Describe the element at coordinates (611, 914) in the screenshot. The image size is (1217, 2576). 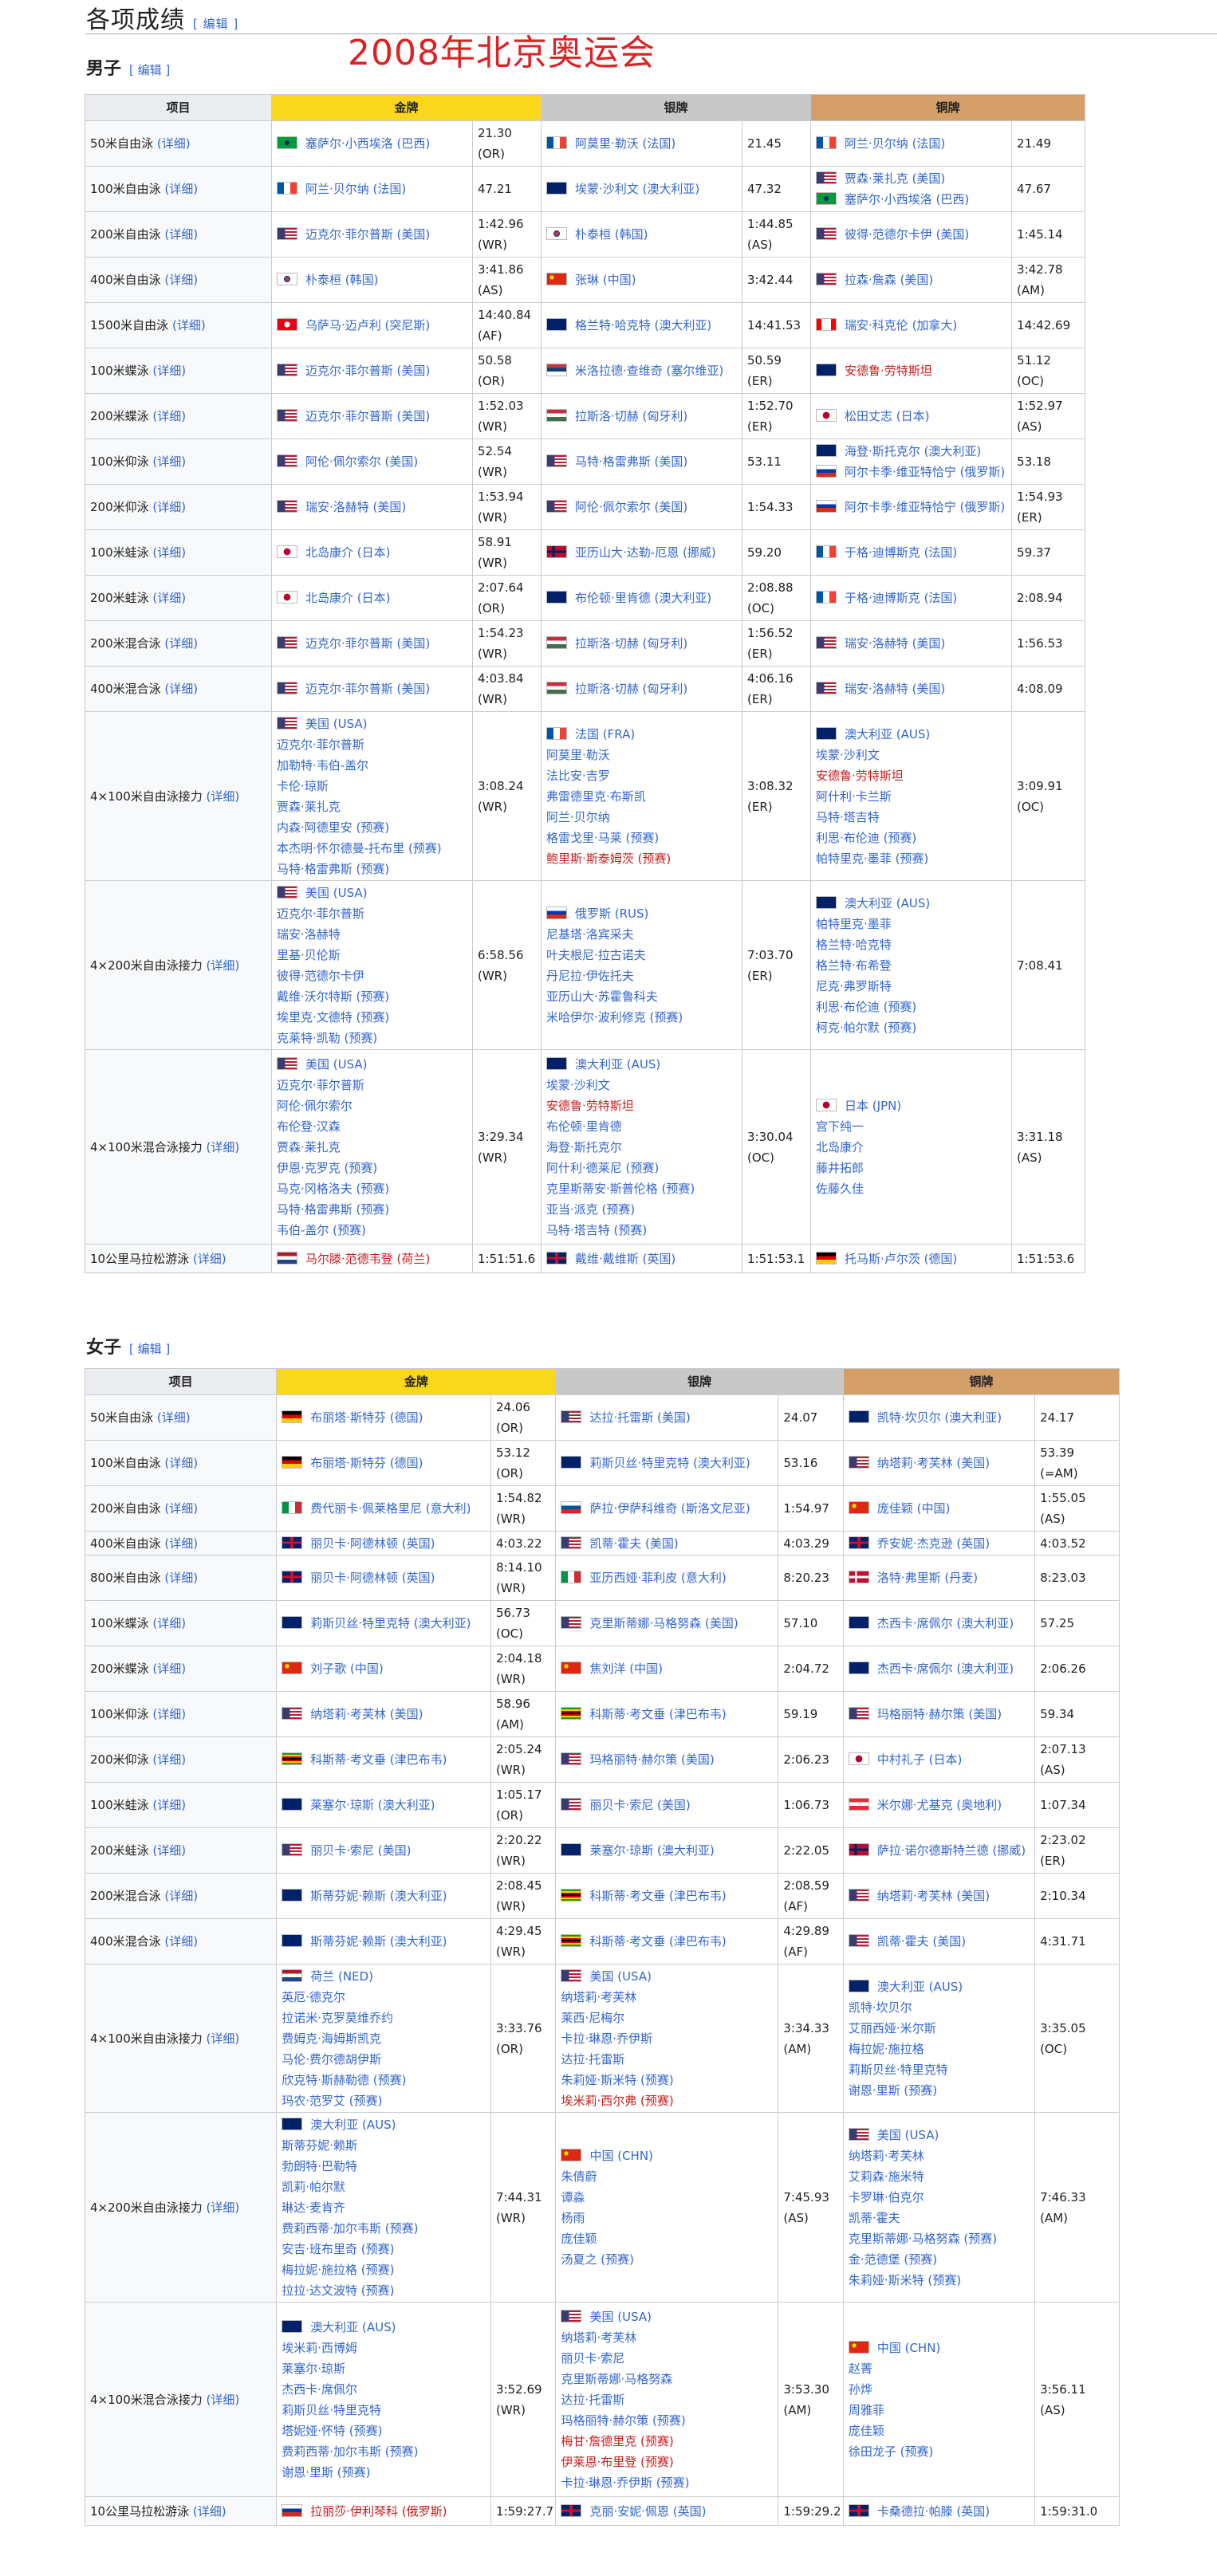
I see `team-name: 俄罗斯 (RUS)` at that location.